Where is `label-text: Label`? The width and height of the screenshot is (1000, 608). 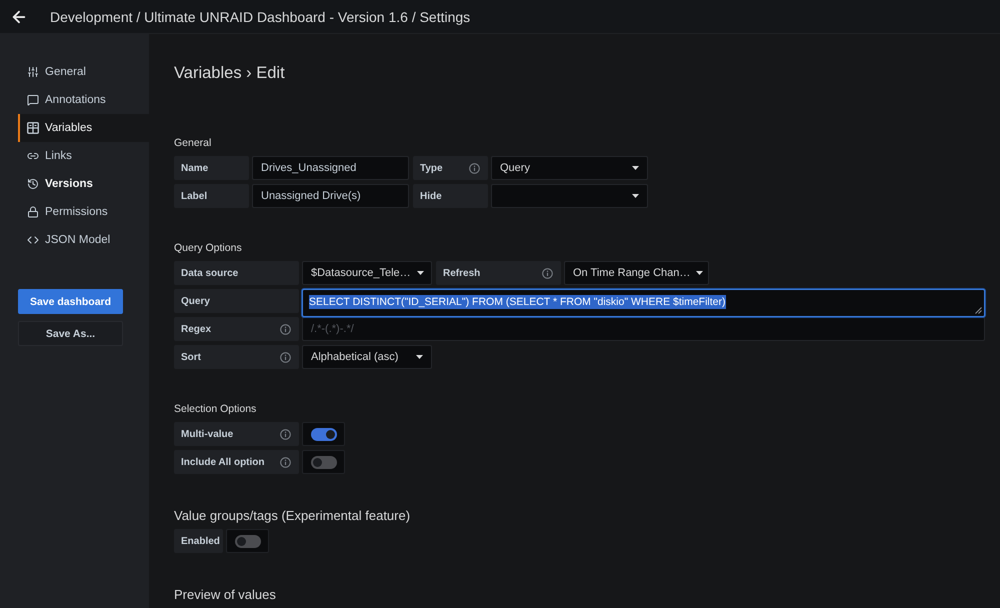
label-text: Label is located at coordinates (194, 196).